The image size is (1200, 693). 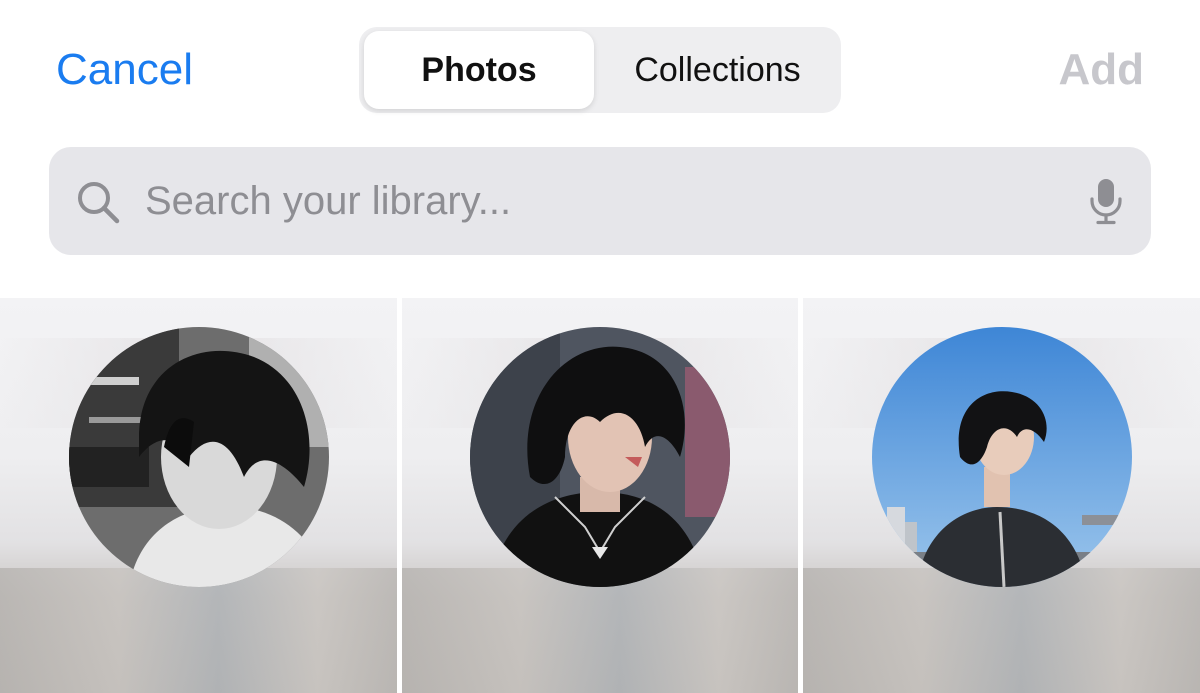 I want to click on tab-collections: Collections, so click(x=717, y=70).